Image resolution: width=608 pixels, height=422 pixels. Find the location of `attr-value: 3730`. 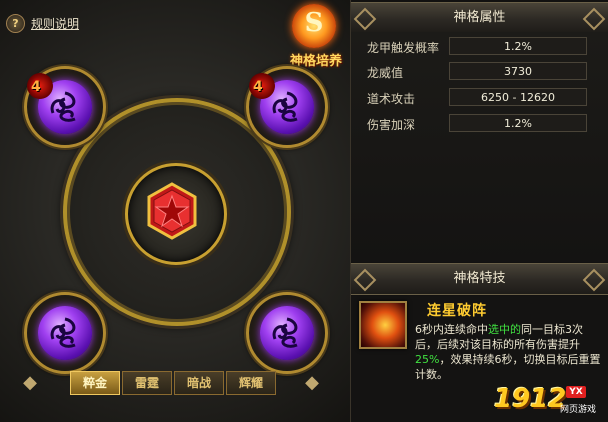

attr-value: 3730 is located at coordinates (518, 71).